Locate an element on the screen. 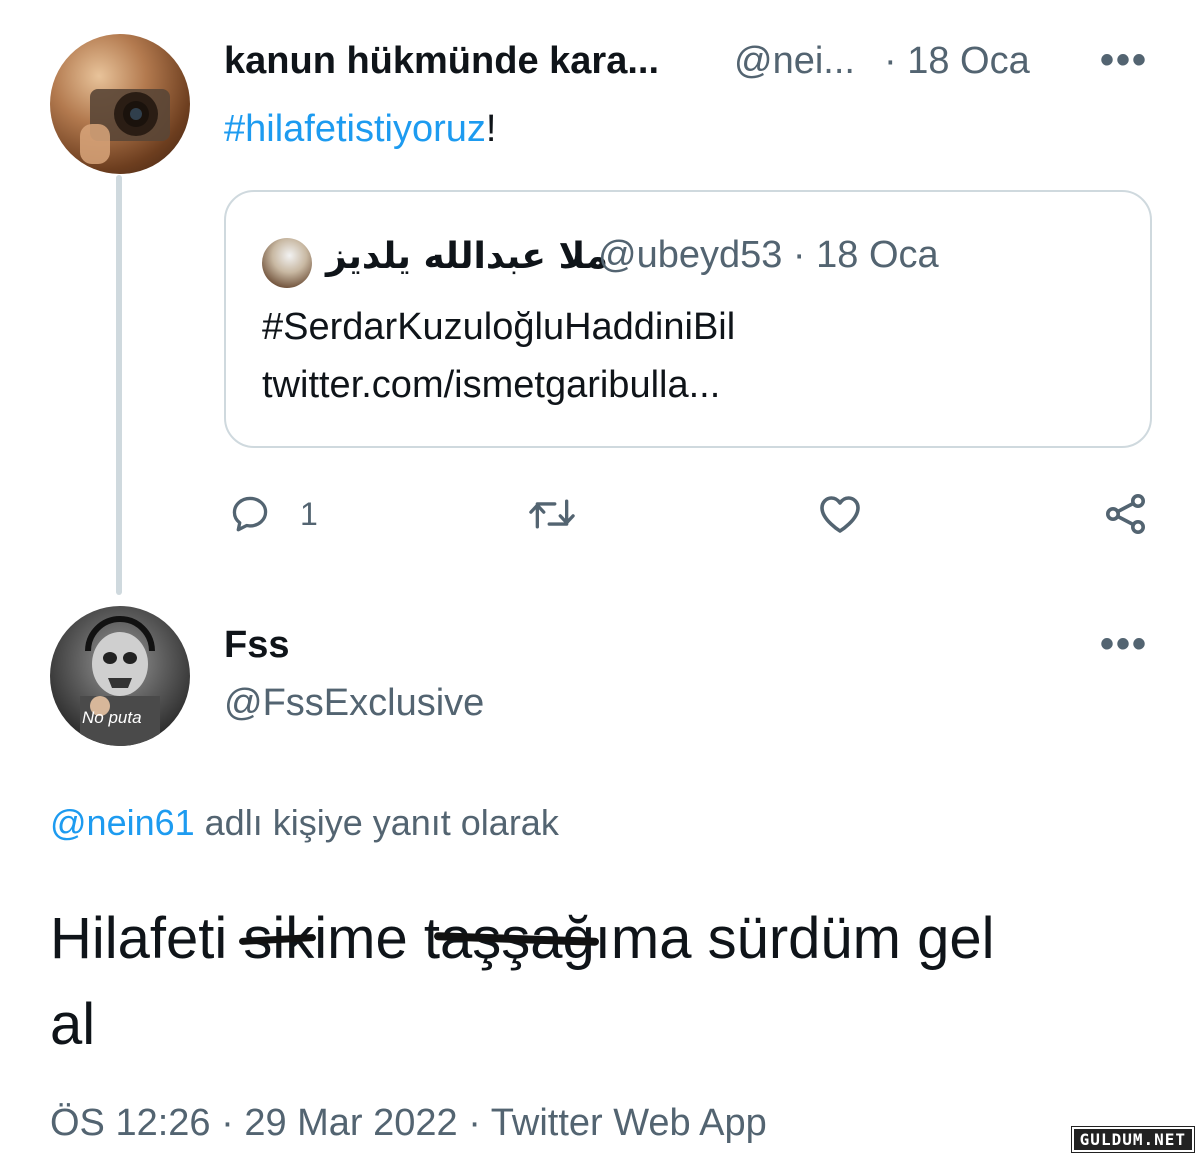 The image size is (1200, 1158). camera-photo-icon is located at coordinates (125, 126).